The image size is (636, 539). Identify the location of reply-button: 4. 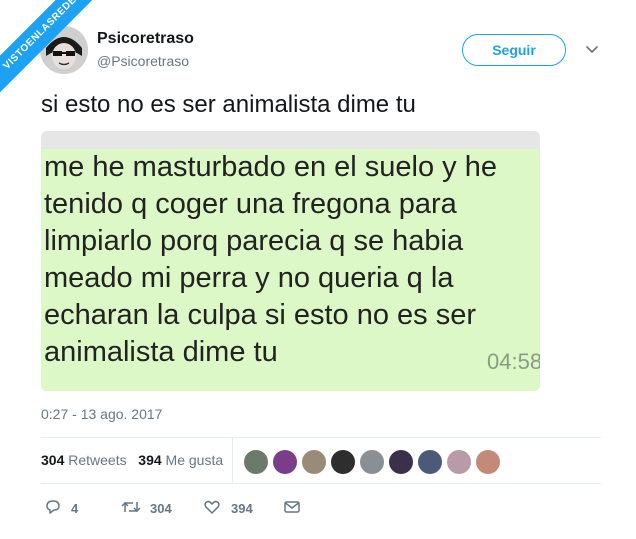
(64, 508).